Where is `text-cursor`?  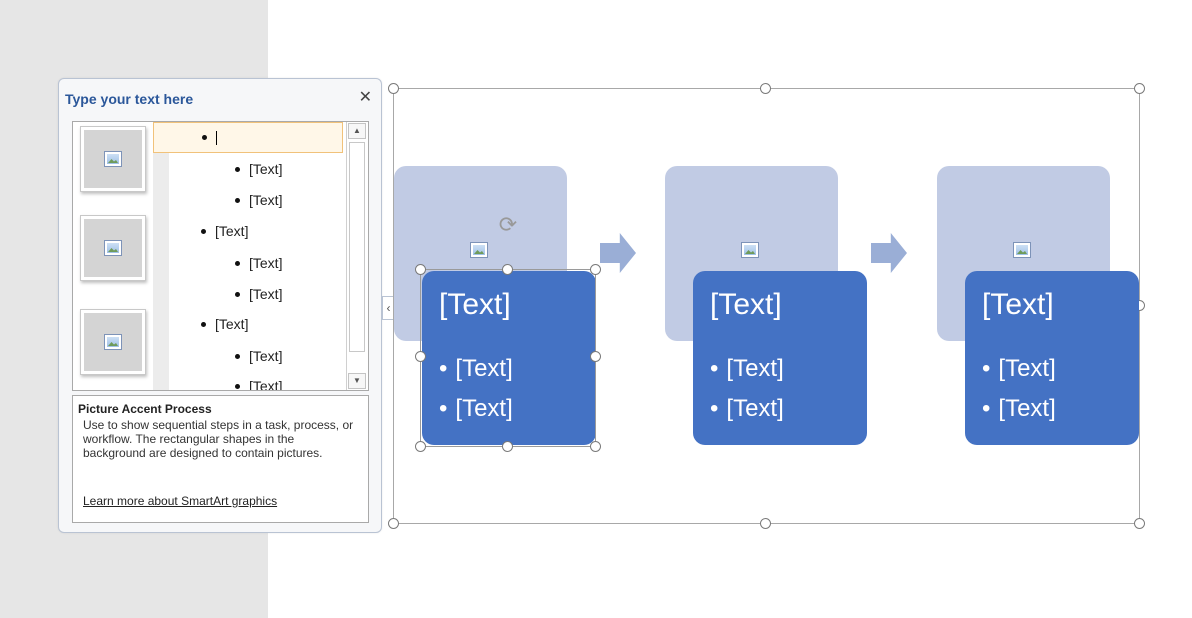 text-cursor is located at coordinates (216, 138).